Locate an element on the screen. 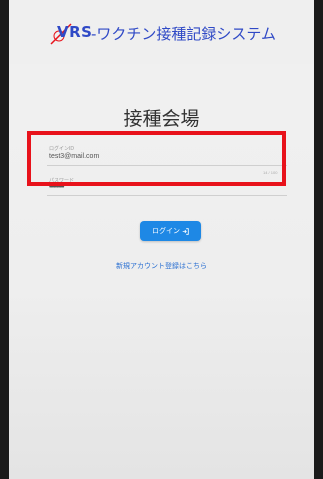 Image resolution: width=323 pixels, height=479 pixels. login-button-label: ログイン is located at coordinates (166, 231).